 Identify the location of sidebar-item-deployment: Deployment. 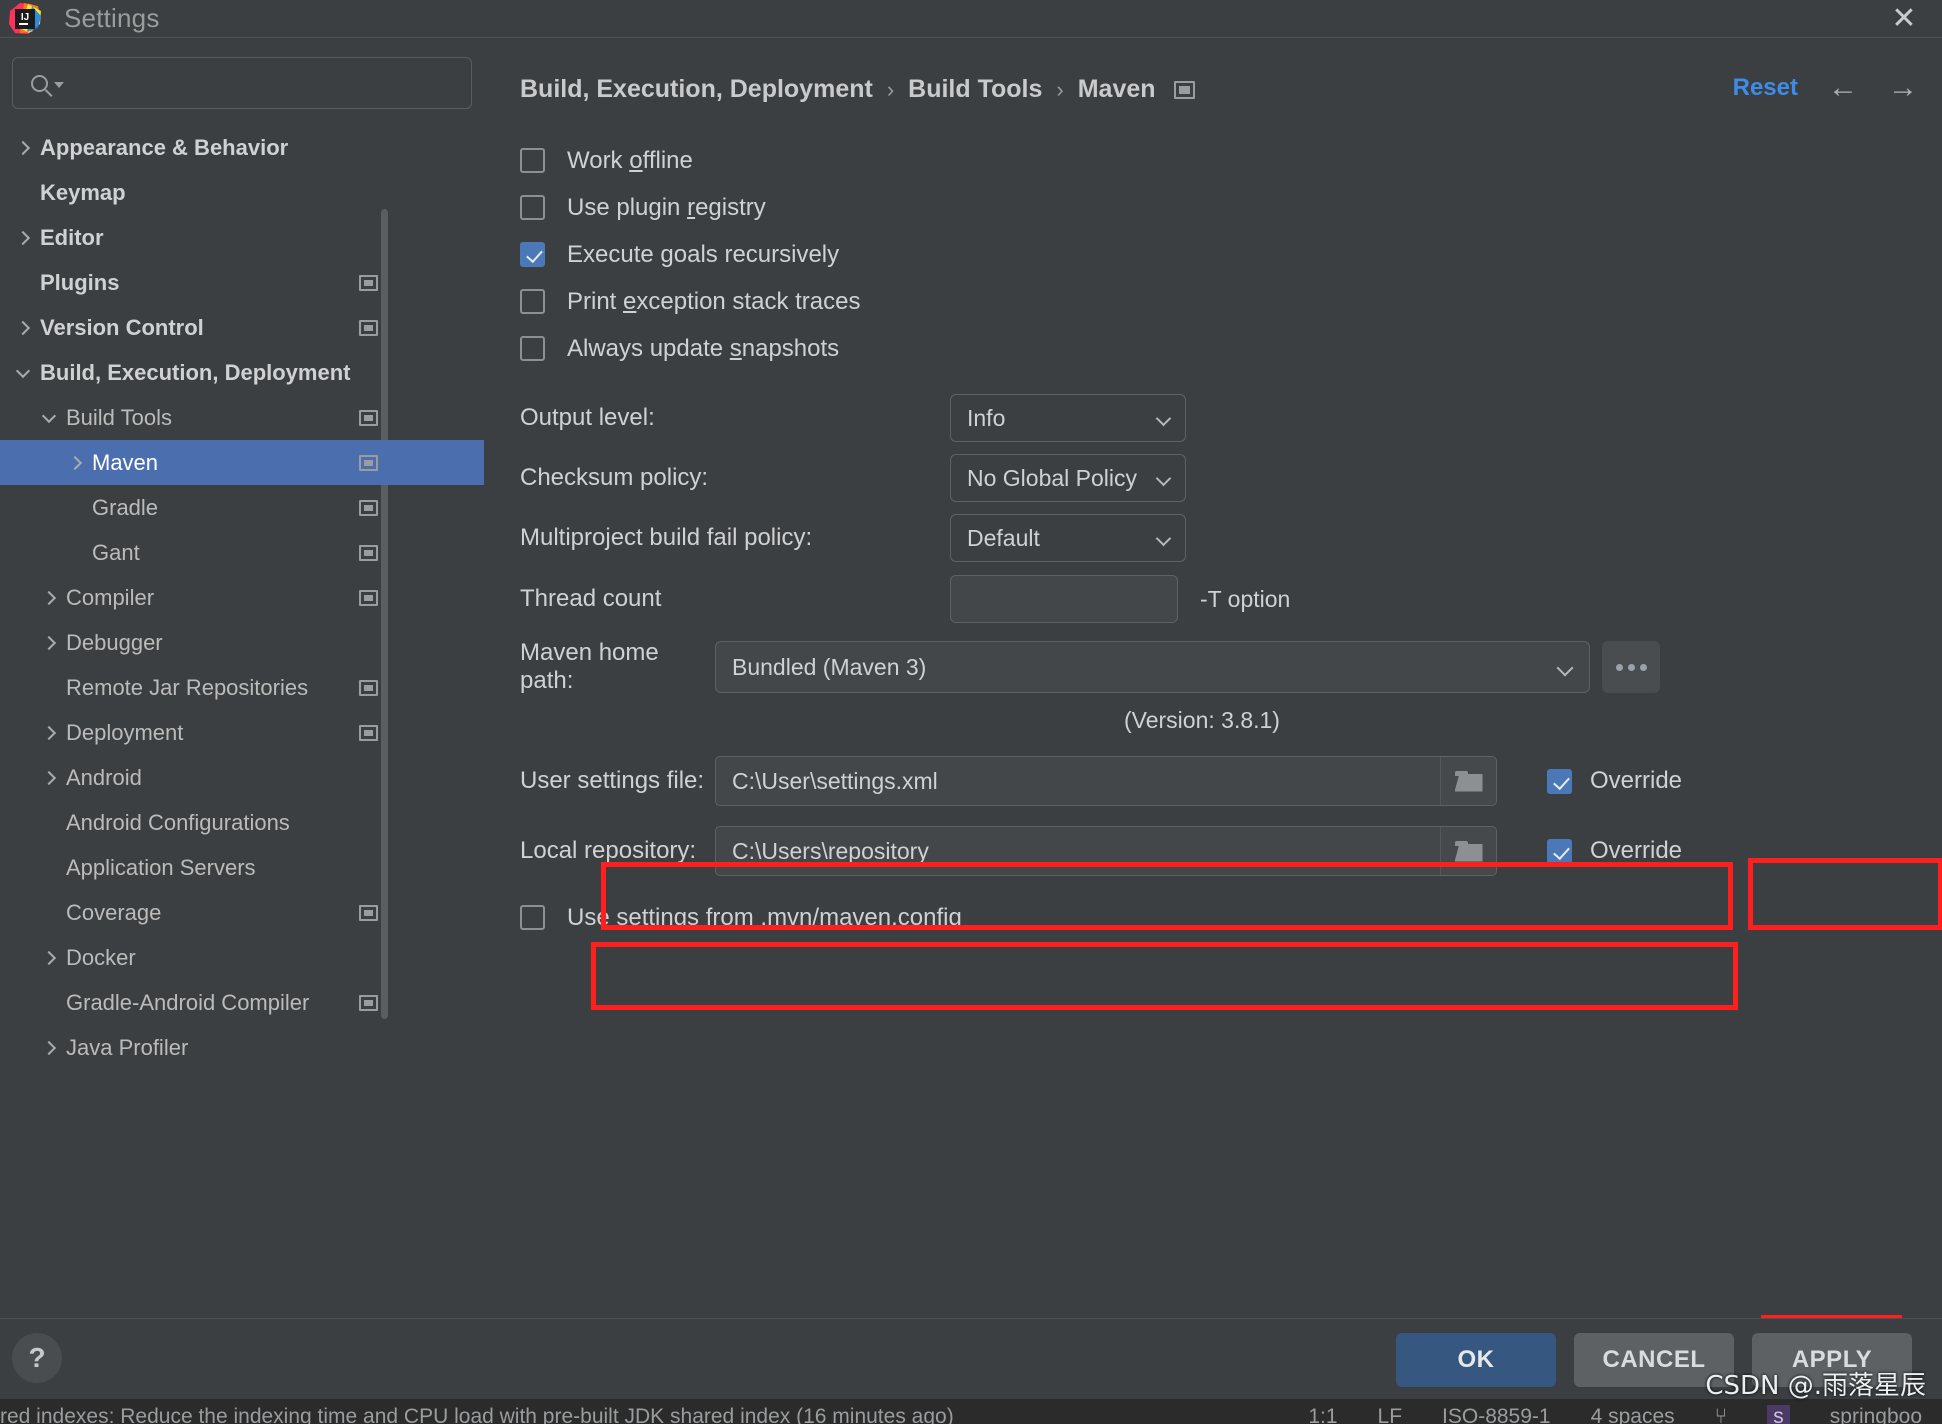
(242, 732).